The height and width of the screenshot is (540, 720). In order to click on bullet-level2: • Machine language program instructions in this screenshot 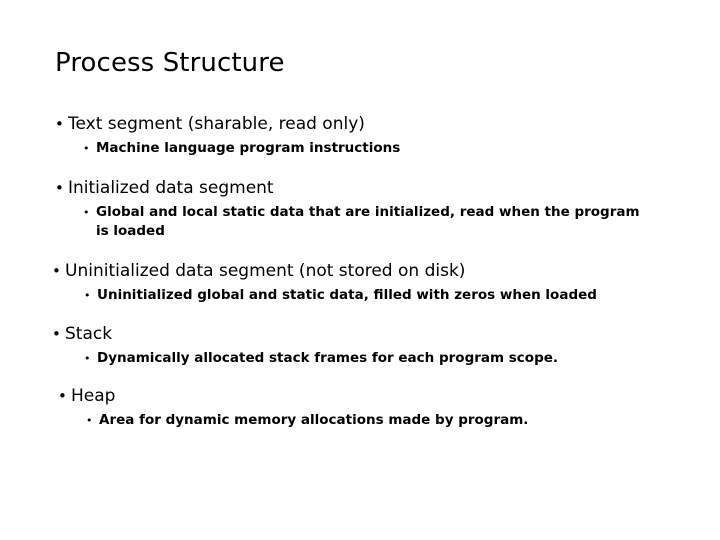, I will do `click(366, 148)`.